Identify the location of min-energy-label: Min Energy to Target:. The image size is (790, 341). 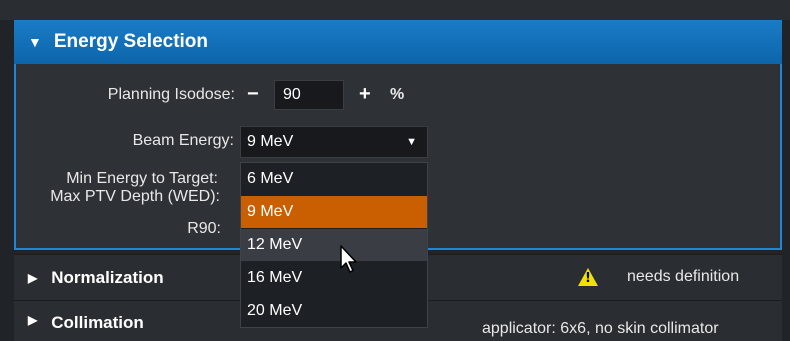
(142, 178).